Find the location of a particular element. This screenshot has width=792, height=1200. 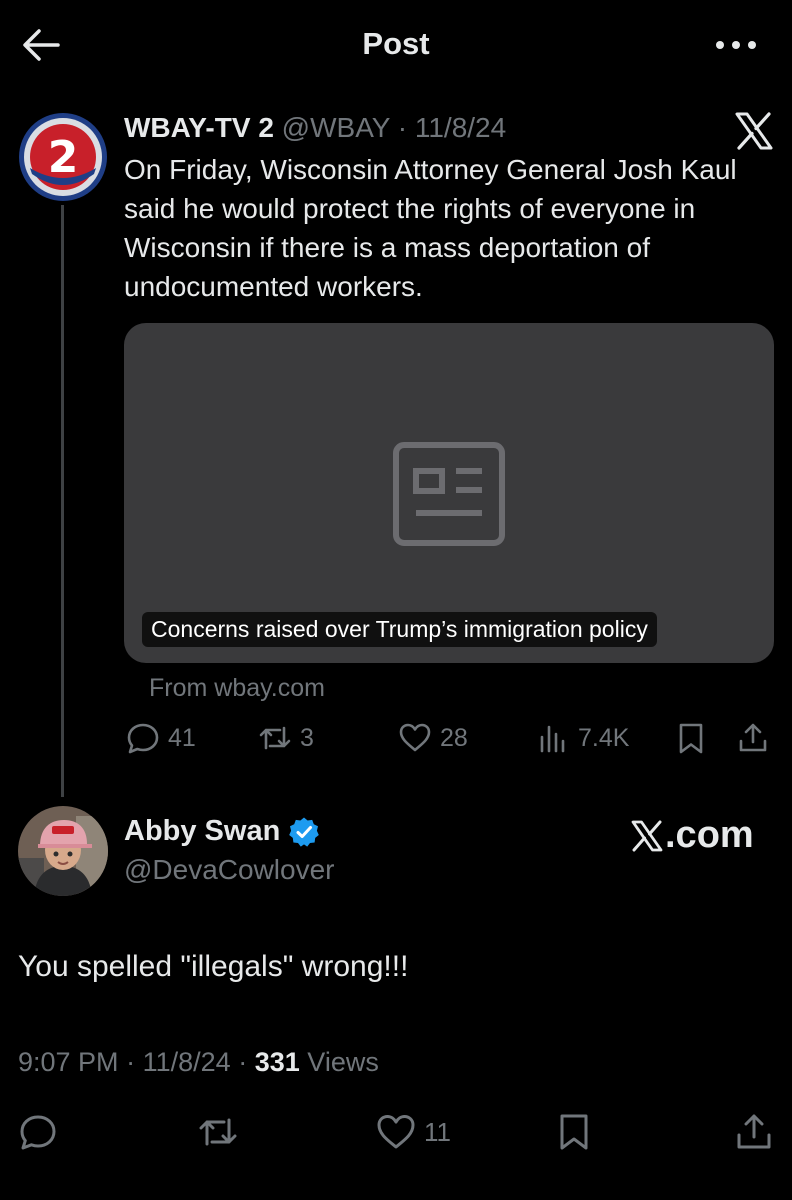

reply-count: 41 is located at coordinates (182, 737).